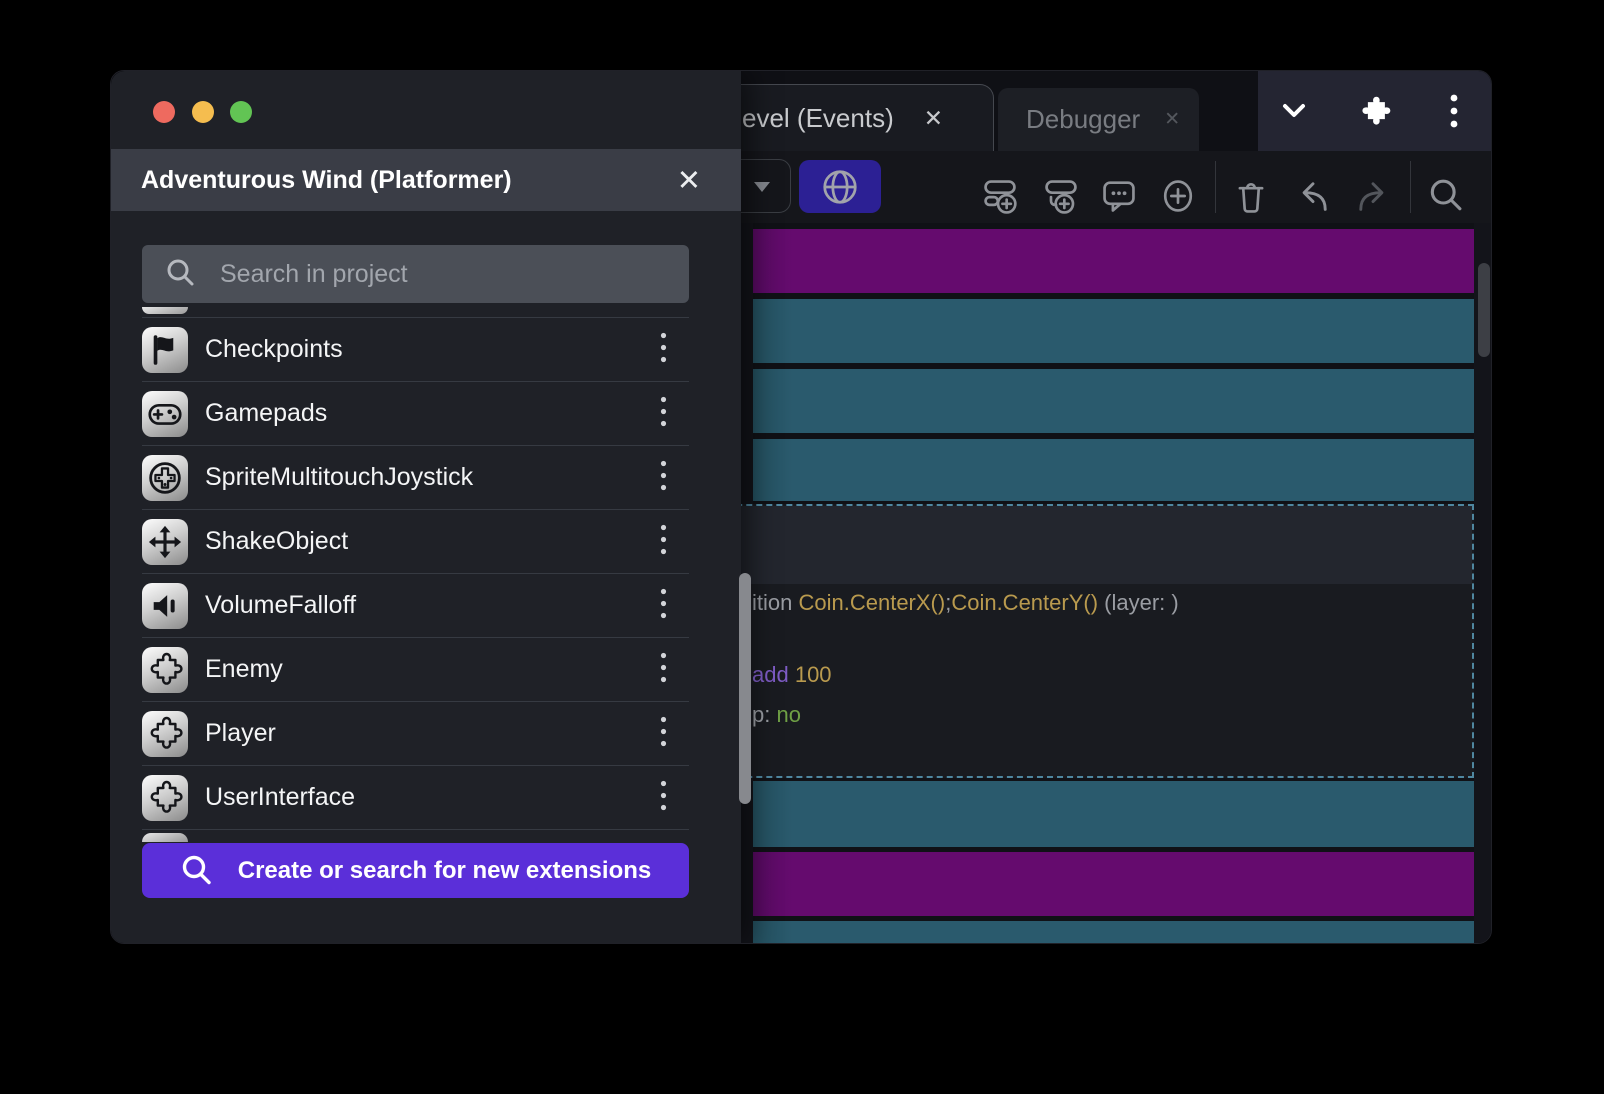 This screenshot has width=1604, height=1094. Describe the element at coordinates (689, 180) in the screenshot. I see `close-drawer-icon: ✕` at that location.